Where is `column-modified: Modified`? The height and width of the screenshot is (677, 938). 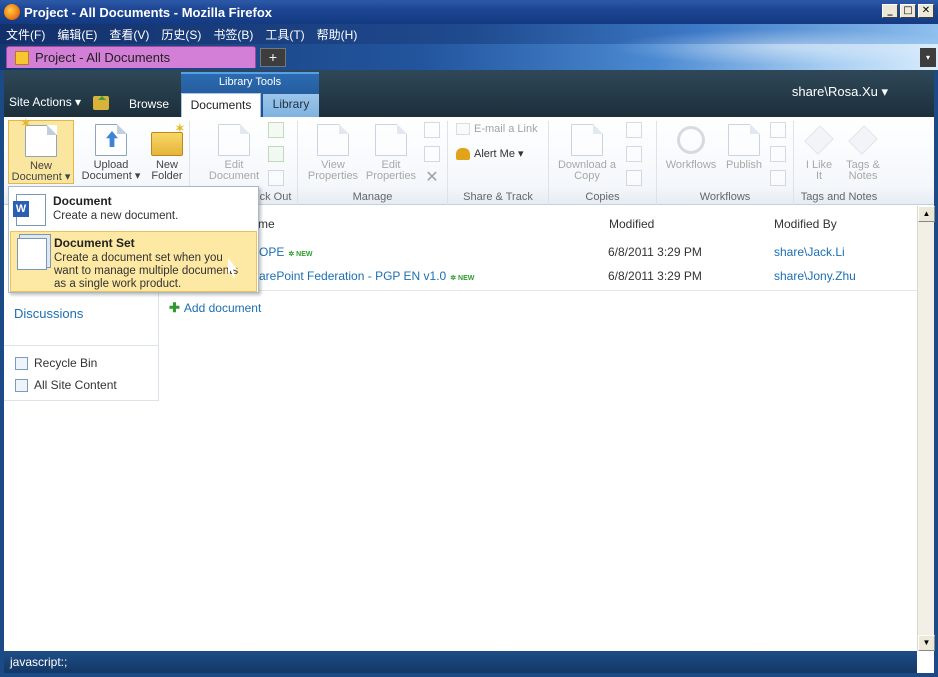
column-modified: Modified is located at coordinates (631, 224).